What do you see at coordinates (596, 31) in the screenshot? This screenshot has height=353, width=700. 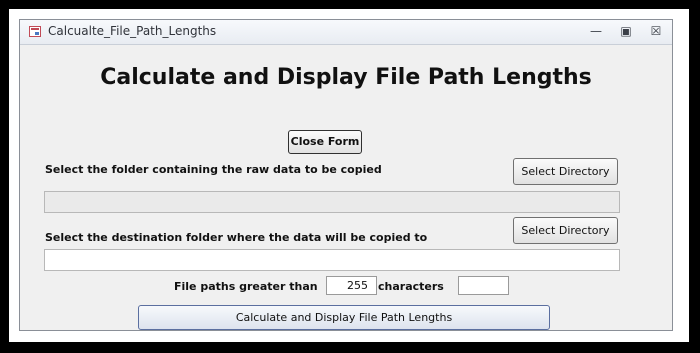 I see `minimize-icon: —` at bounding box center [596, 31].